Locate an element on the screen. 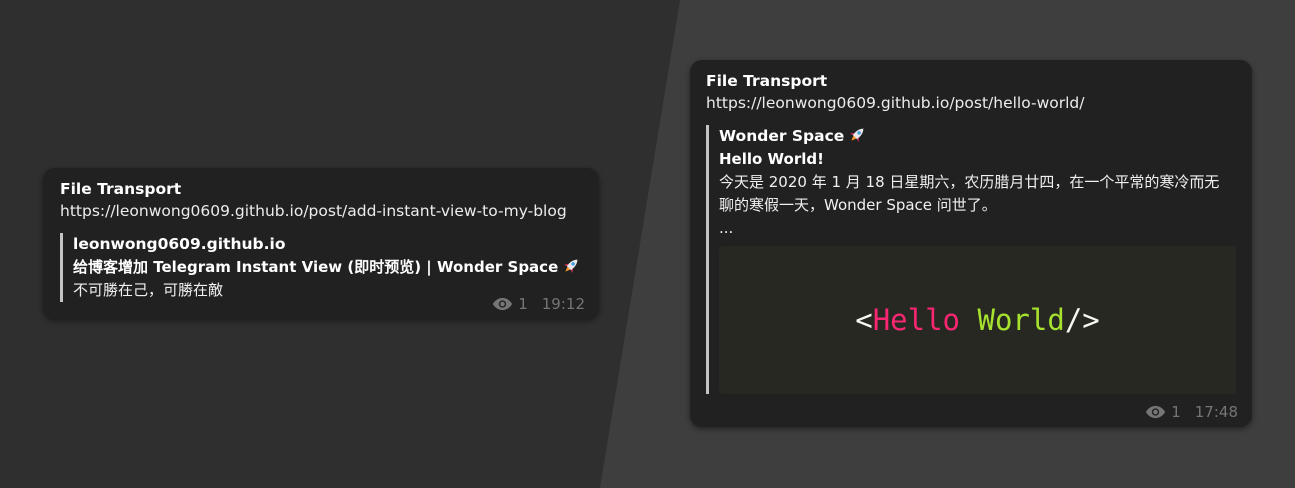 This screenshot has width=1295, height=488. message-time: 19:12 is located at coordinates (563, 304).